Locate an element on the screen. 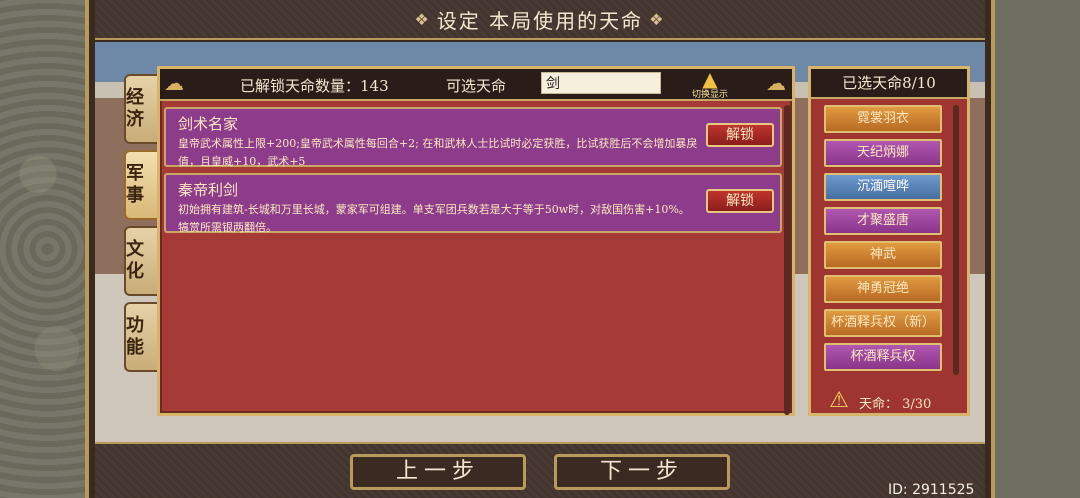 This screenshot has width=1080, height=498. prev-step-button: 上一步 is located at coordinates (438, 472).